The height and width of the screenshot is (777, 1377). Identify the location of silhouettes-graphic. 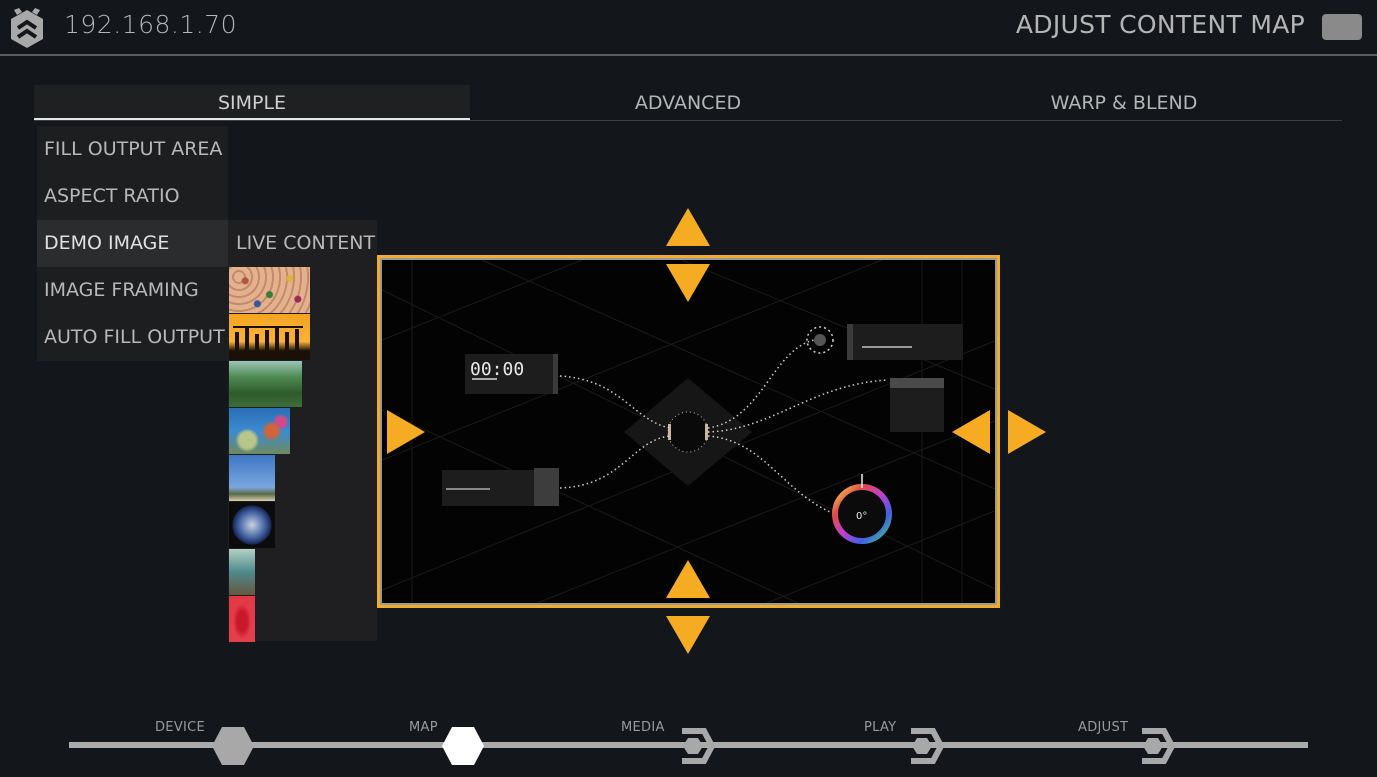
(268, 338).